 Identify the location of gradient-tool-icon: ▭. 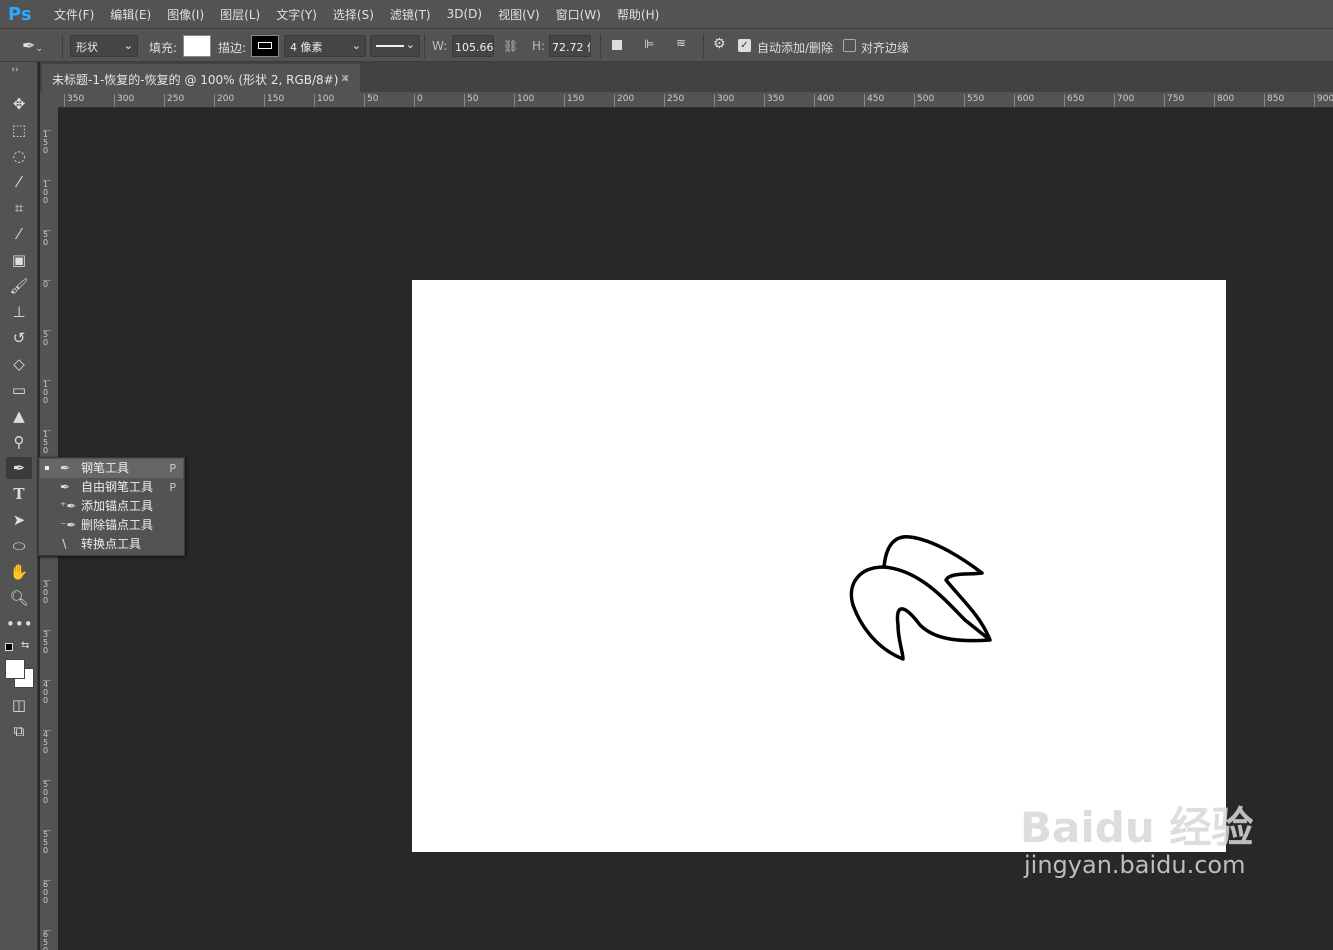
(19, 390).